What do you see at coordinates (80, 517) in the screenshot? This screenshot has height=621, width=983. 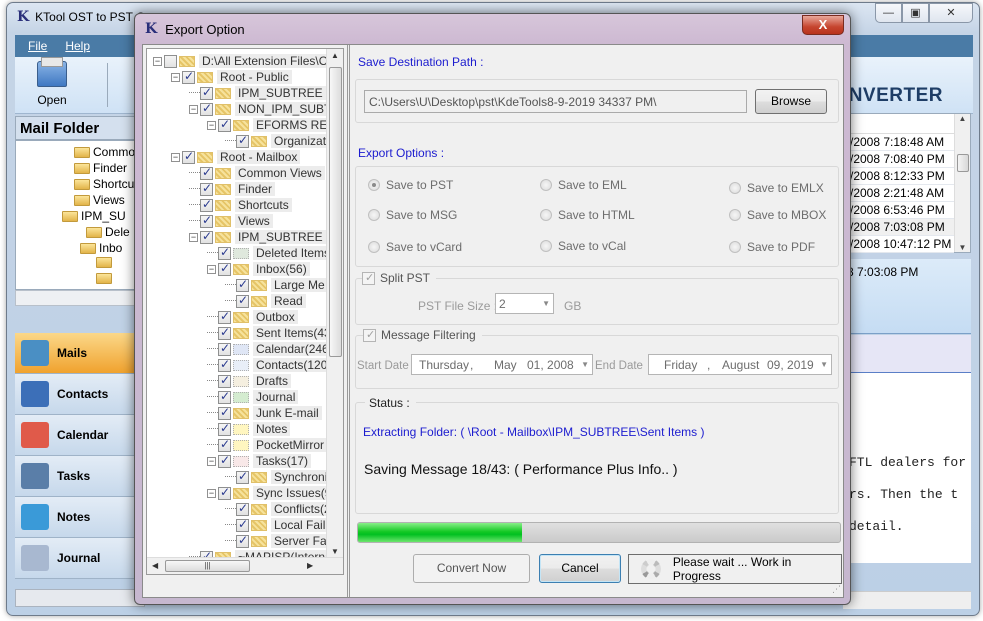 I see `nav-item-notes: Notes` at bounding box center [80, 517].